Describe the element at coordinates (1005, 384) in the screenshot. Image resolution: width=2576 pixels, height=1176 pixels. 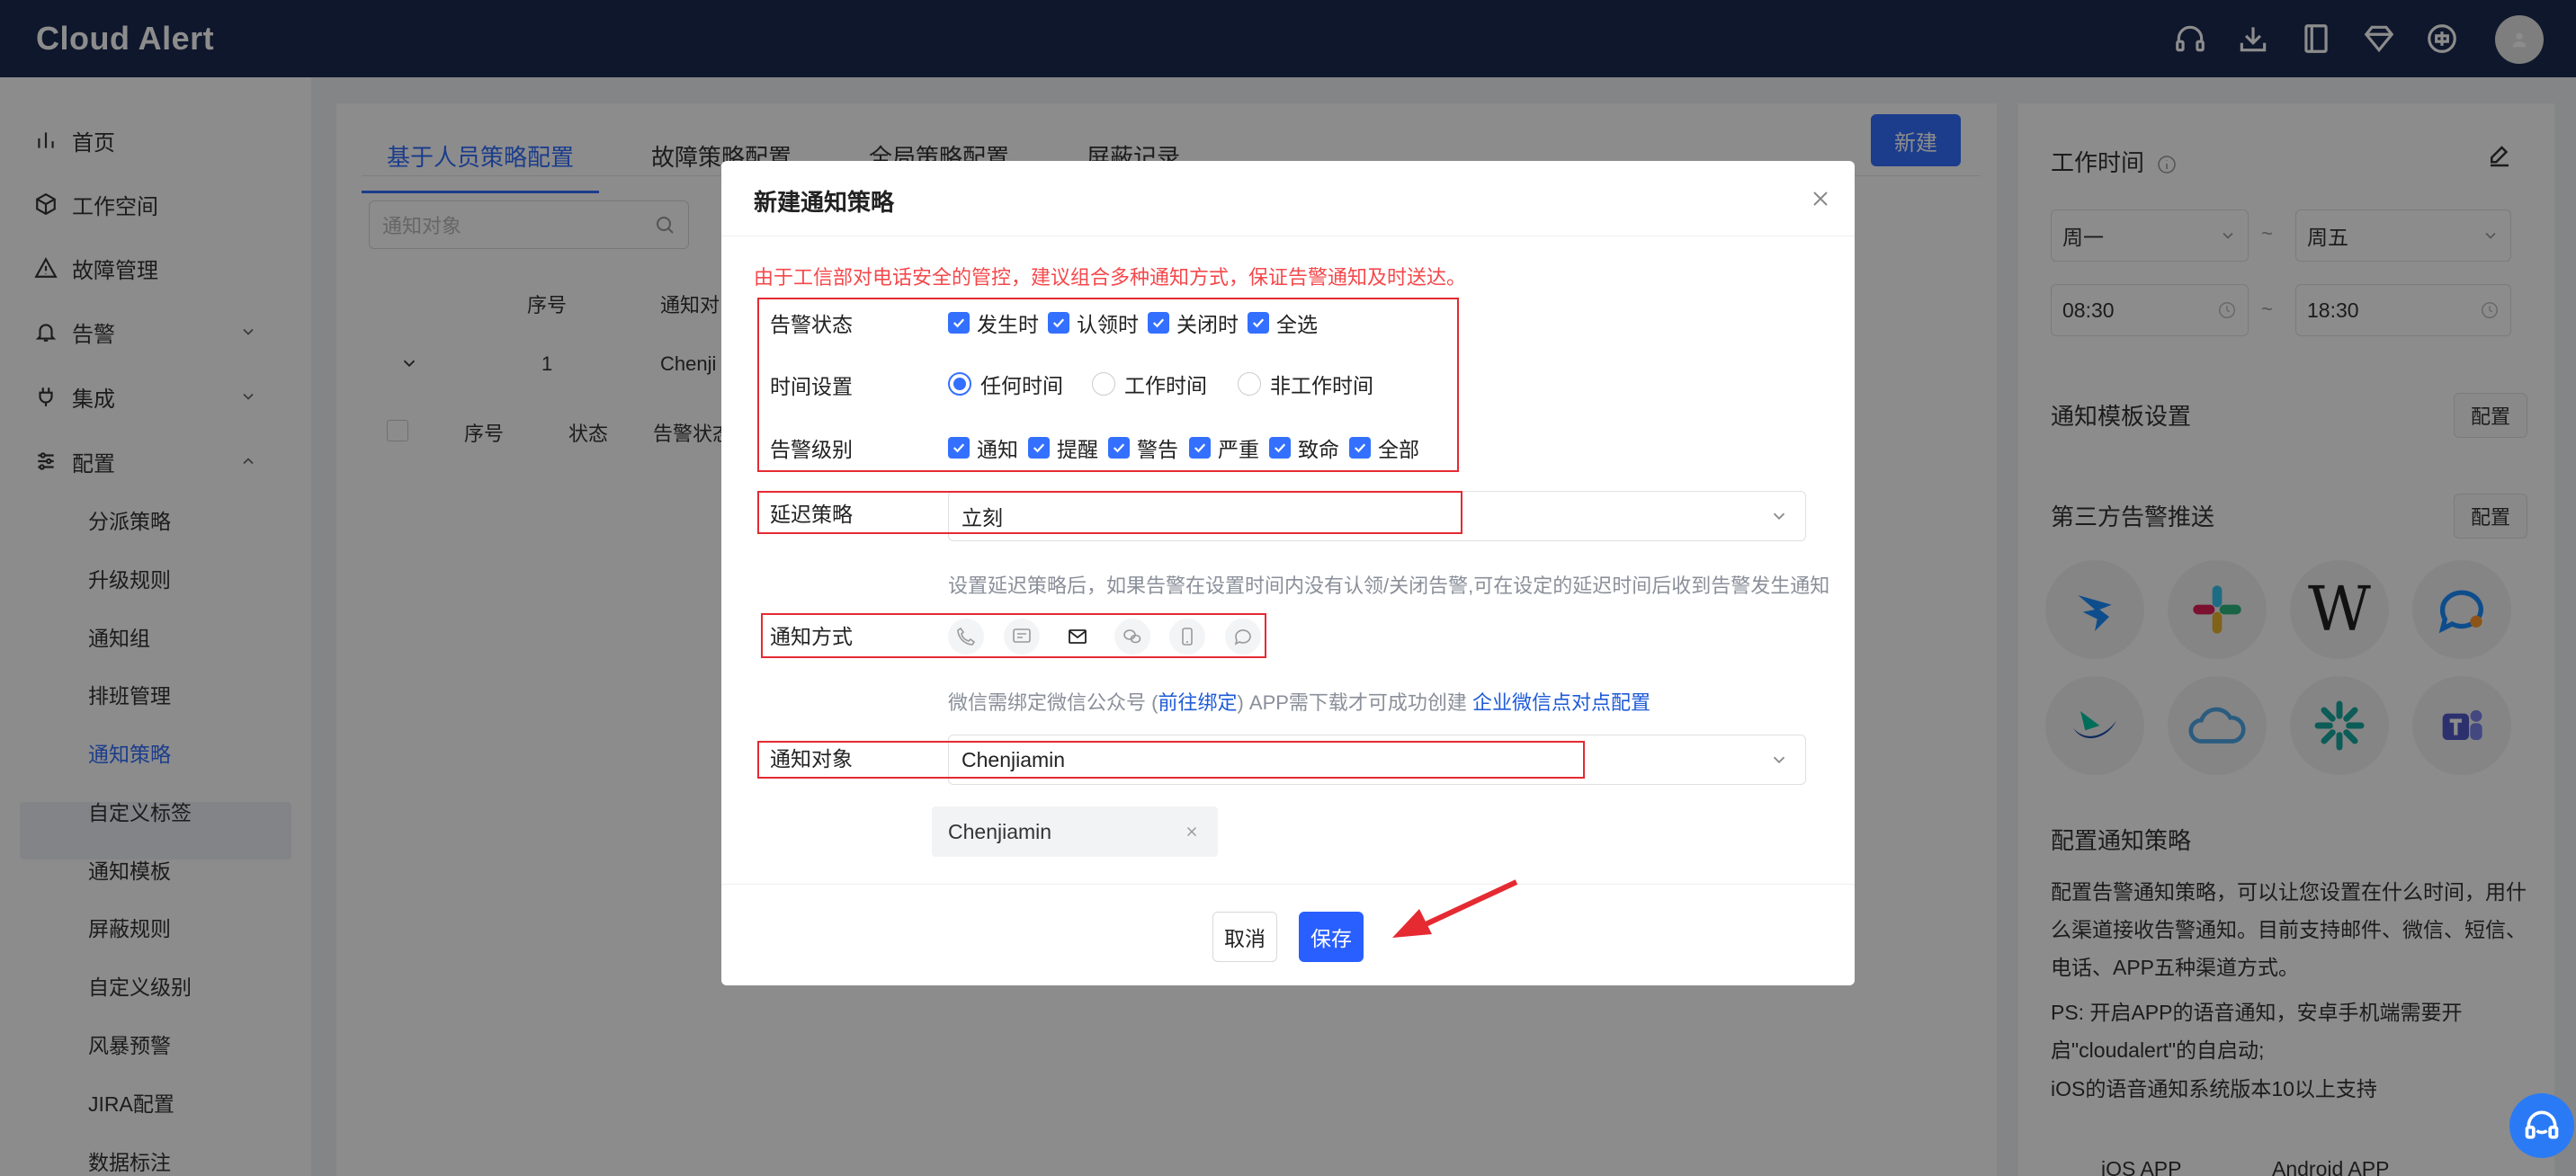
I see `radio-any-time: 任何时间` at that location.